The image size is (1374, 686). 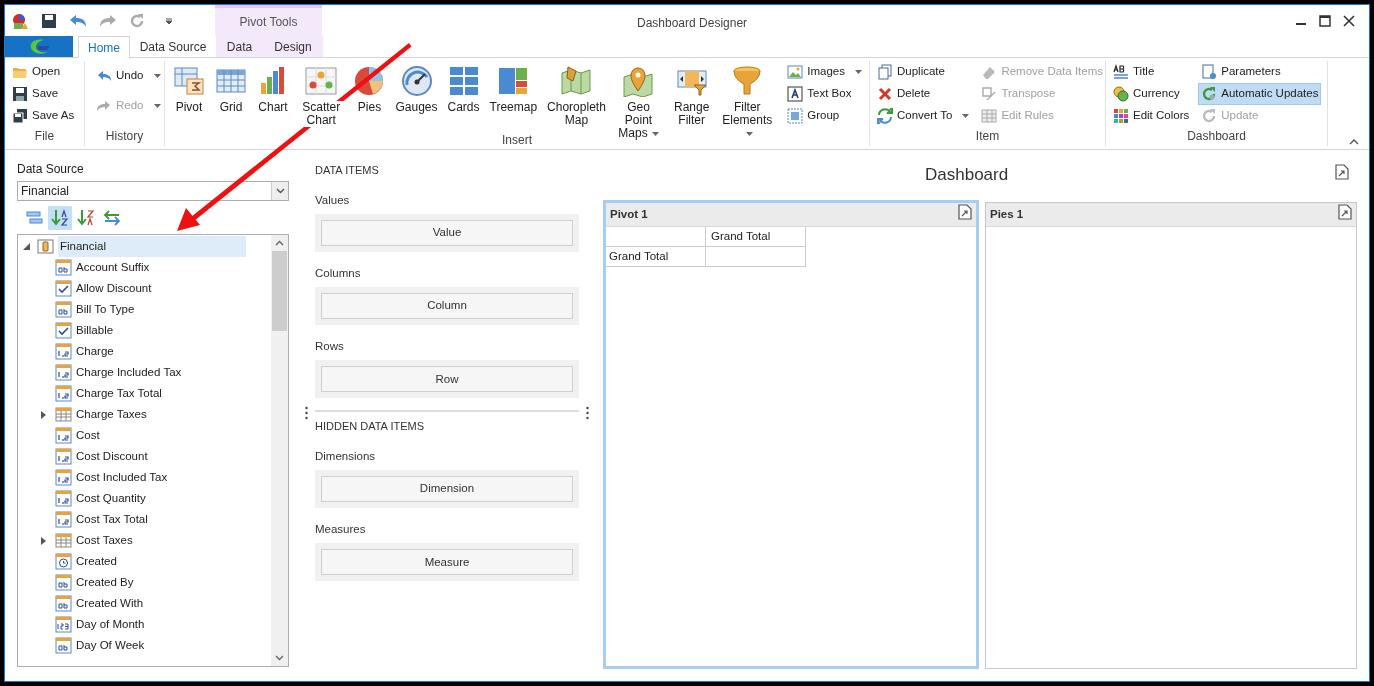 I want to click on ribbon-button: Treemap, so click(x=513, y=88).